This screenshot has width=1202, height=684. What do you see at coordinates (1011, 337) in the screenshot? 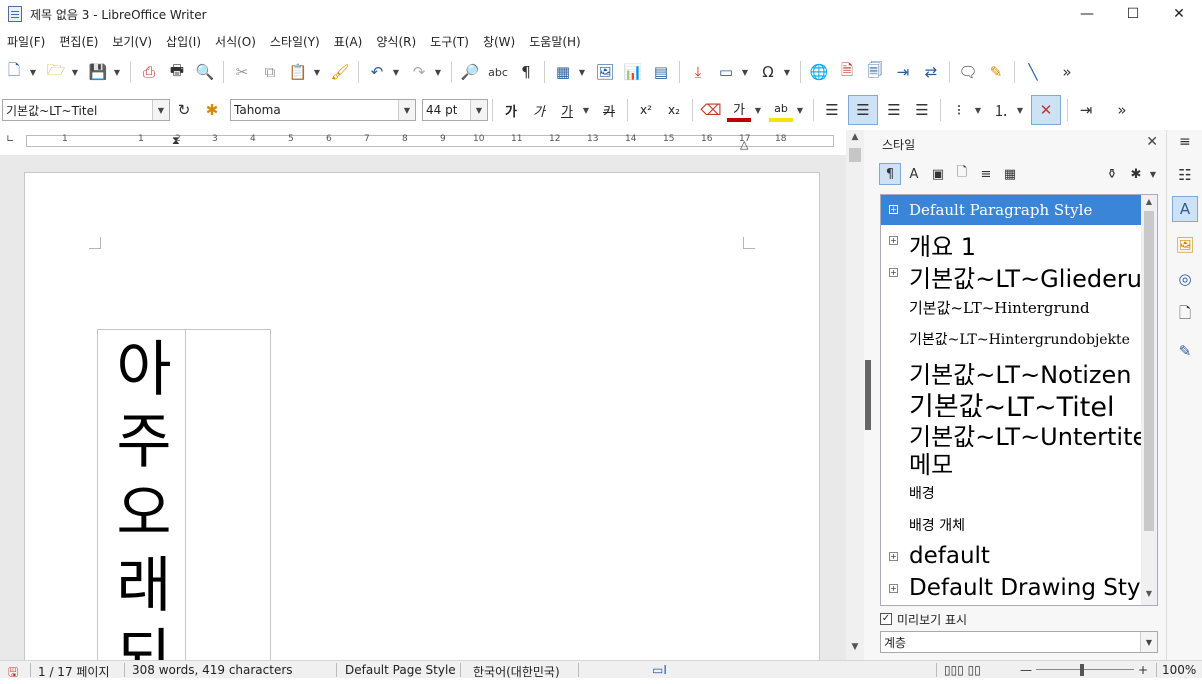
I see `list-item: 기본값~LT~Hintergrundobjekte` at bounding box center [1011, 337].